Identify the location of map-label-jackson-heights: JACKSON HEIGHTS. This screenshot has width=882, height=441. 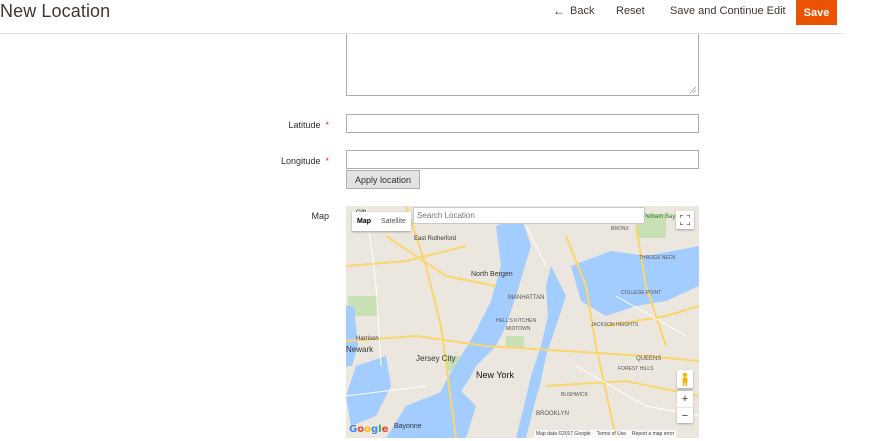
(615, 325).